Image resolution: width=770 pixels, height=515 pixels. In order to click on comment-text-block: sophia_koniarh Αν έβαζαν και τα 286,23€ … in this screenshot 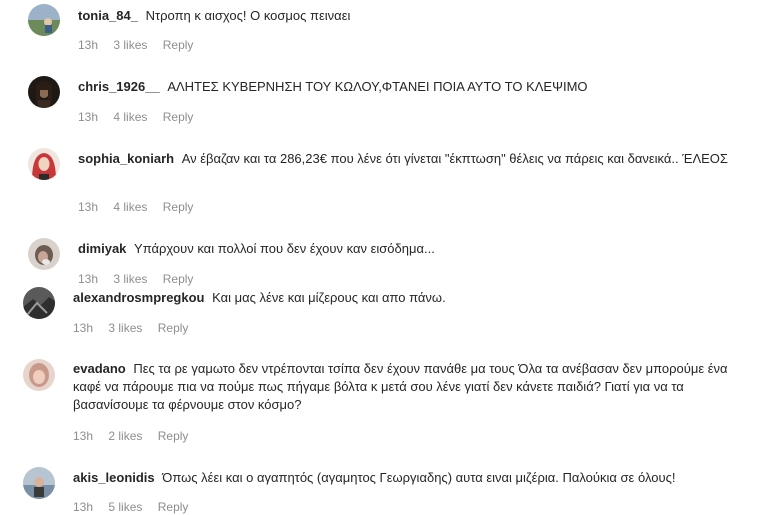, I will do `click(414, 159)`.